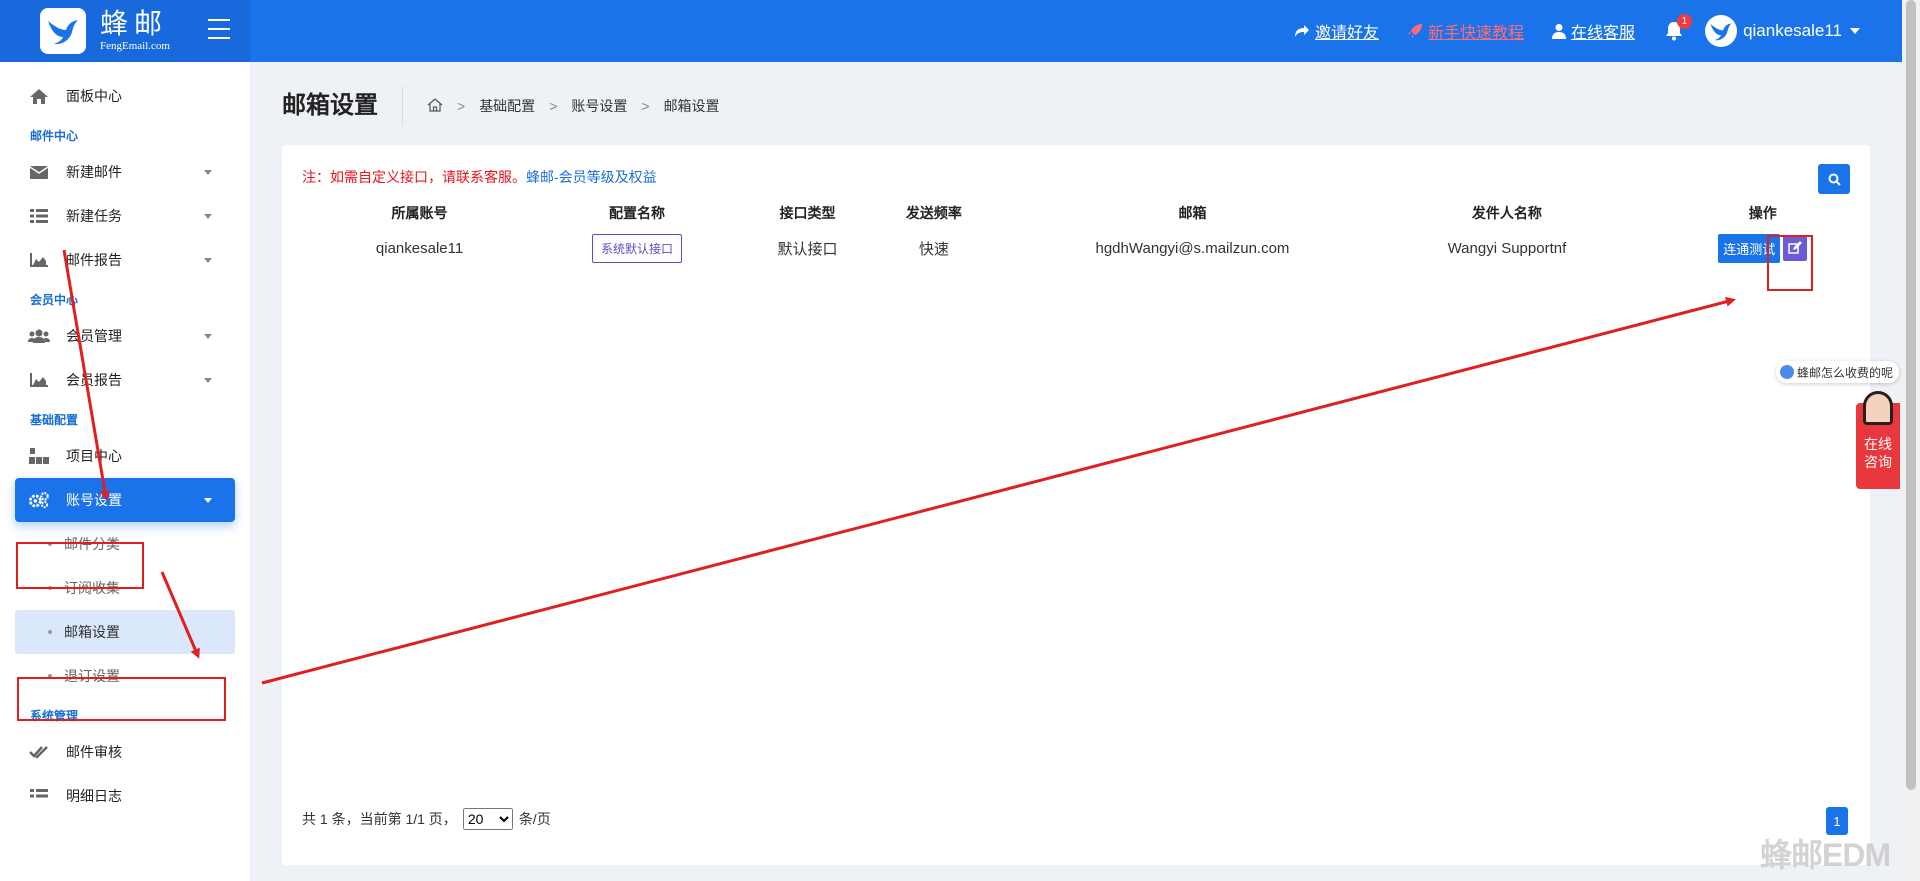  What do you see at coordinates (39, 500) in the screenshot?
I see `gears-icon` at bounding box center [39, 500].